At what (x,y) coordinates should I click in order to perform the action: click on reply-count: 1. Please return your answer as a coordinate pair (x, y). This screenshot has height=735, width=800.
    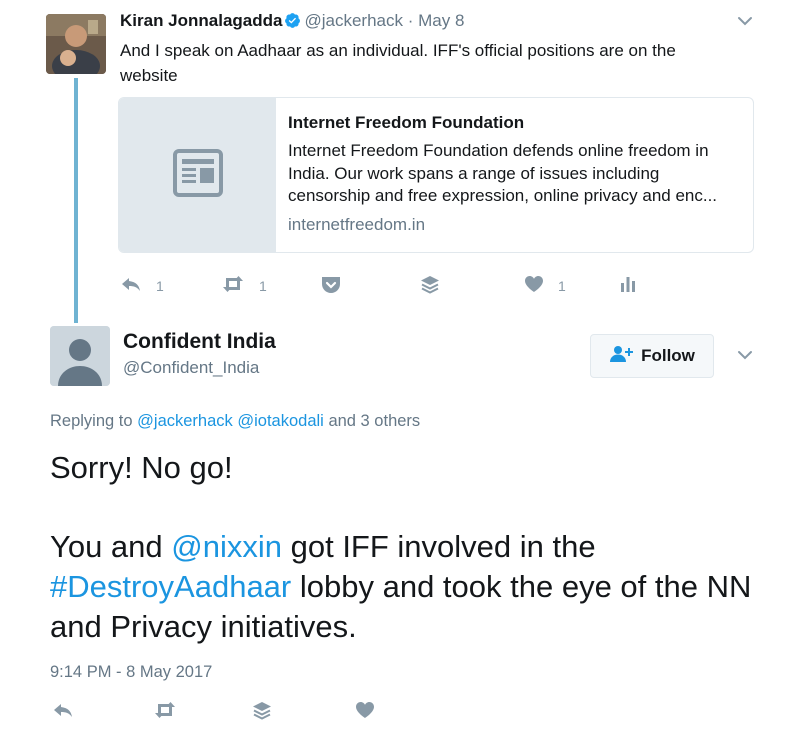
    Looking at the image, I should click on (160, 285).